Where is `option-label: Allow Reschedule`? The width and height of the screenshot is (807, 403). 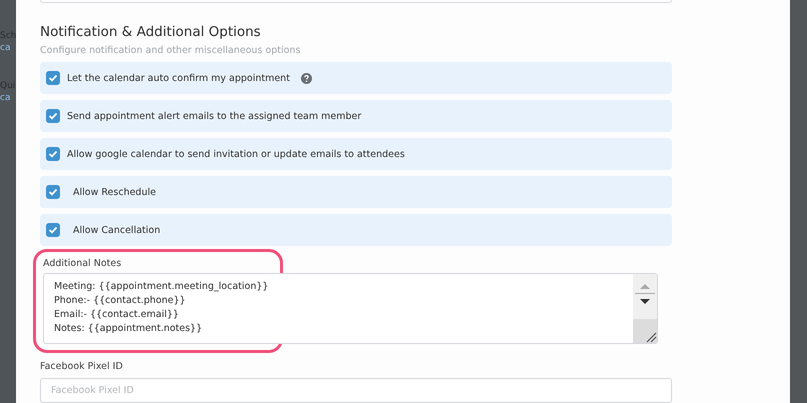 option-label: Allow Reschedule is located at coordinates (114, 192).